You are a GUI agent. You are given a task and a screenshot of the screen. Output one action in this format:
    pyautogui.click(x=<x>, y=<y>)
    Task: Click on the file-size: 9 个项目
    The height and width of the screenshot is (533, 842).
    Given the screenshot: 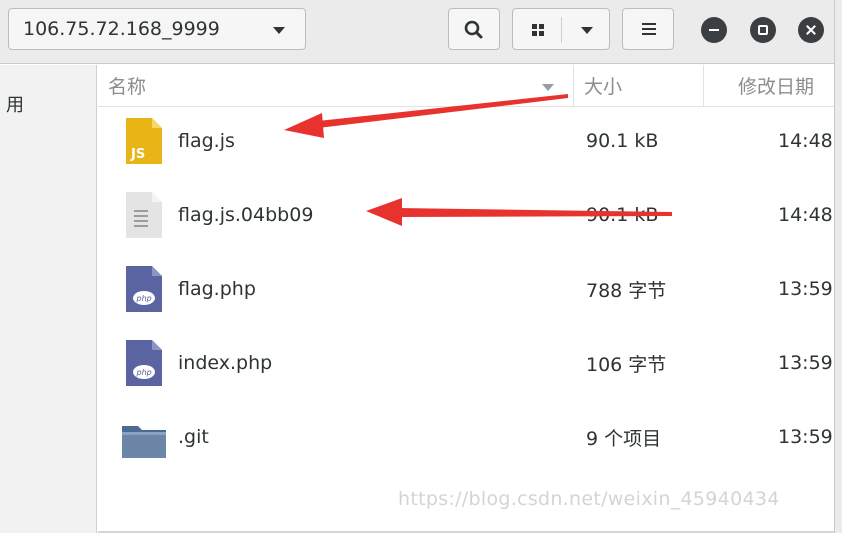 What is the action you would take?
    pyautogui.click(x=624, y=438)
    